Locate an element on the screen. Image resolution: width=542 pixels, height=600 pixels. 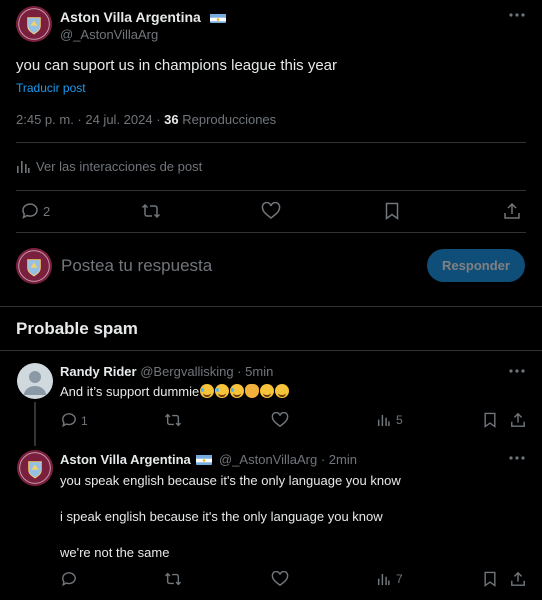
views-count: 36 is located at coordinates (171, 119).